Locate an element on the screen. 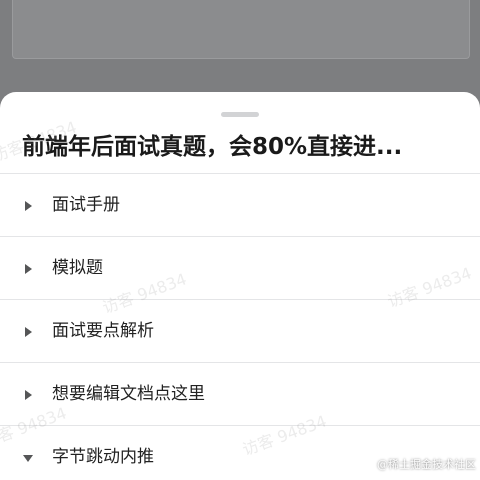 The width and height of the screenshot is (480, 480). menu-item-label: 面试要点解析 is located at coordinates (103, 331).